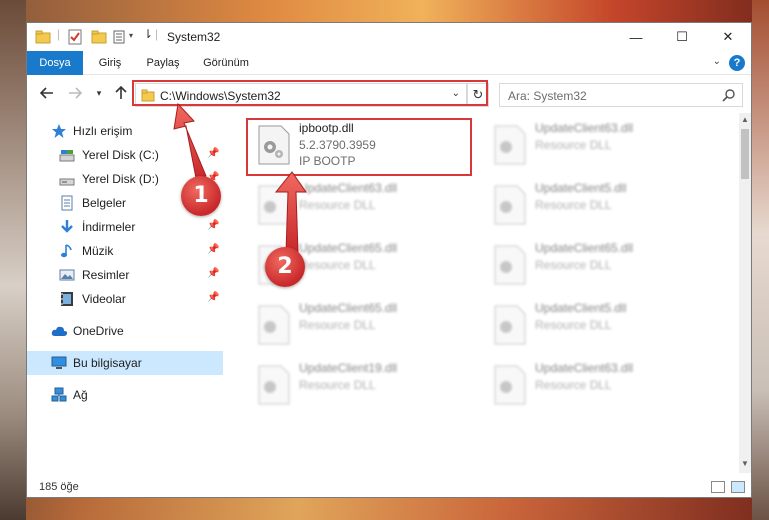 This screenshot has width=769, height=520. I want to click on download-icon, so click(67, 226).